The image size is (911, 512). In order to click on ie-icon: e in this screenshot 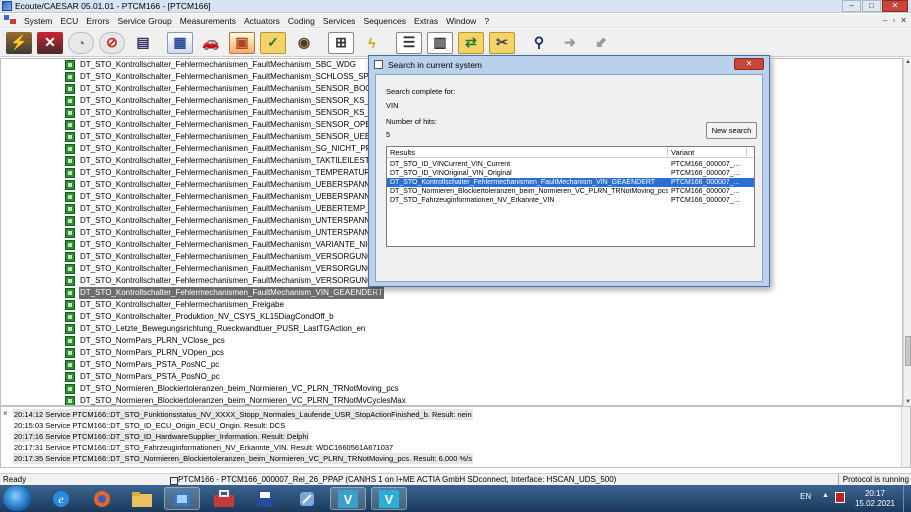, I will do `click(61, 498)`.